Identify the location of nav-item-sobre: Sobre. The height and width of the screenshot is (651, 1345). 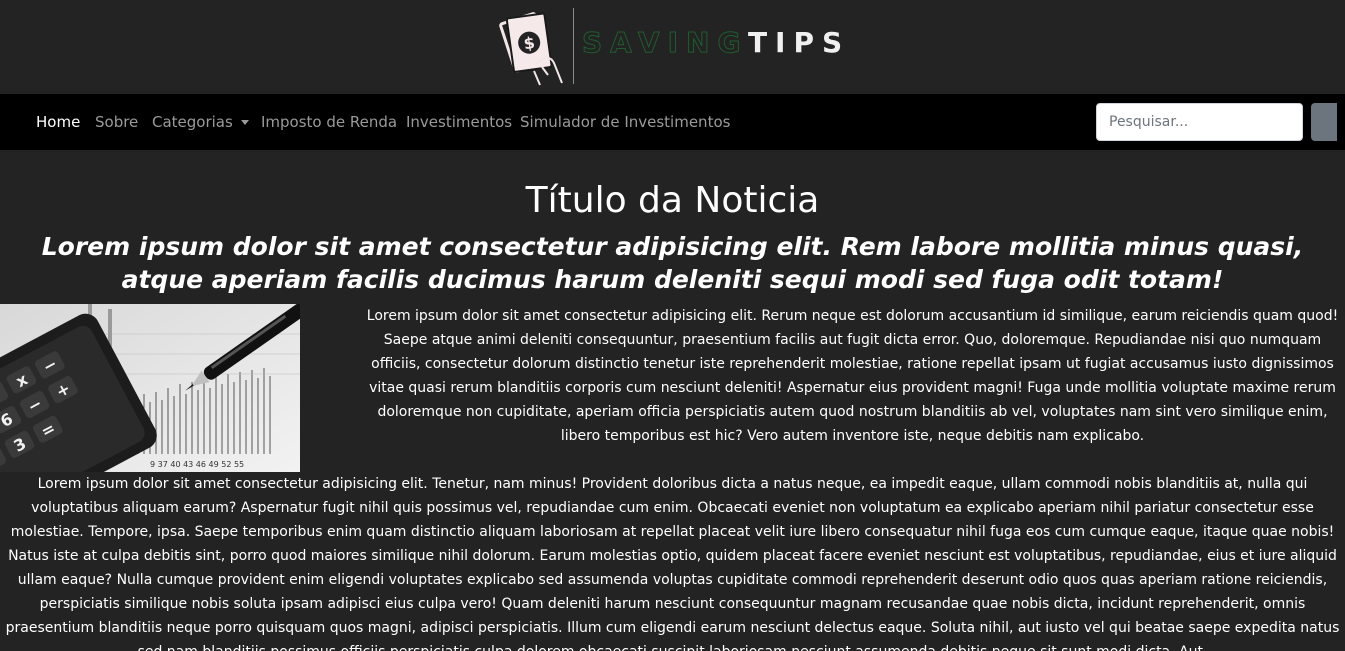
(116, 122).